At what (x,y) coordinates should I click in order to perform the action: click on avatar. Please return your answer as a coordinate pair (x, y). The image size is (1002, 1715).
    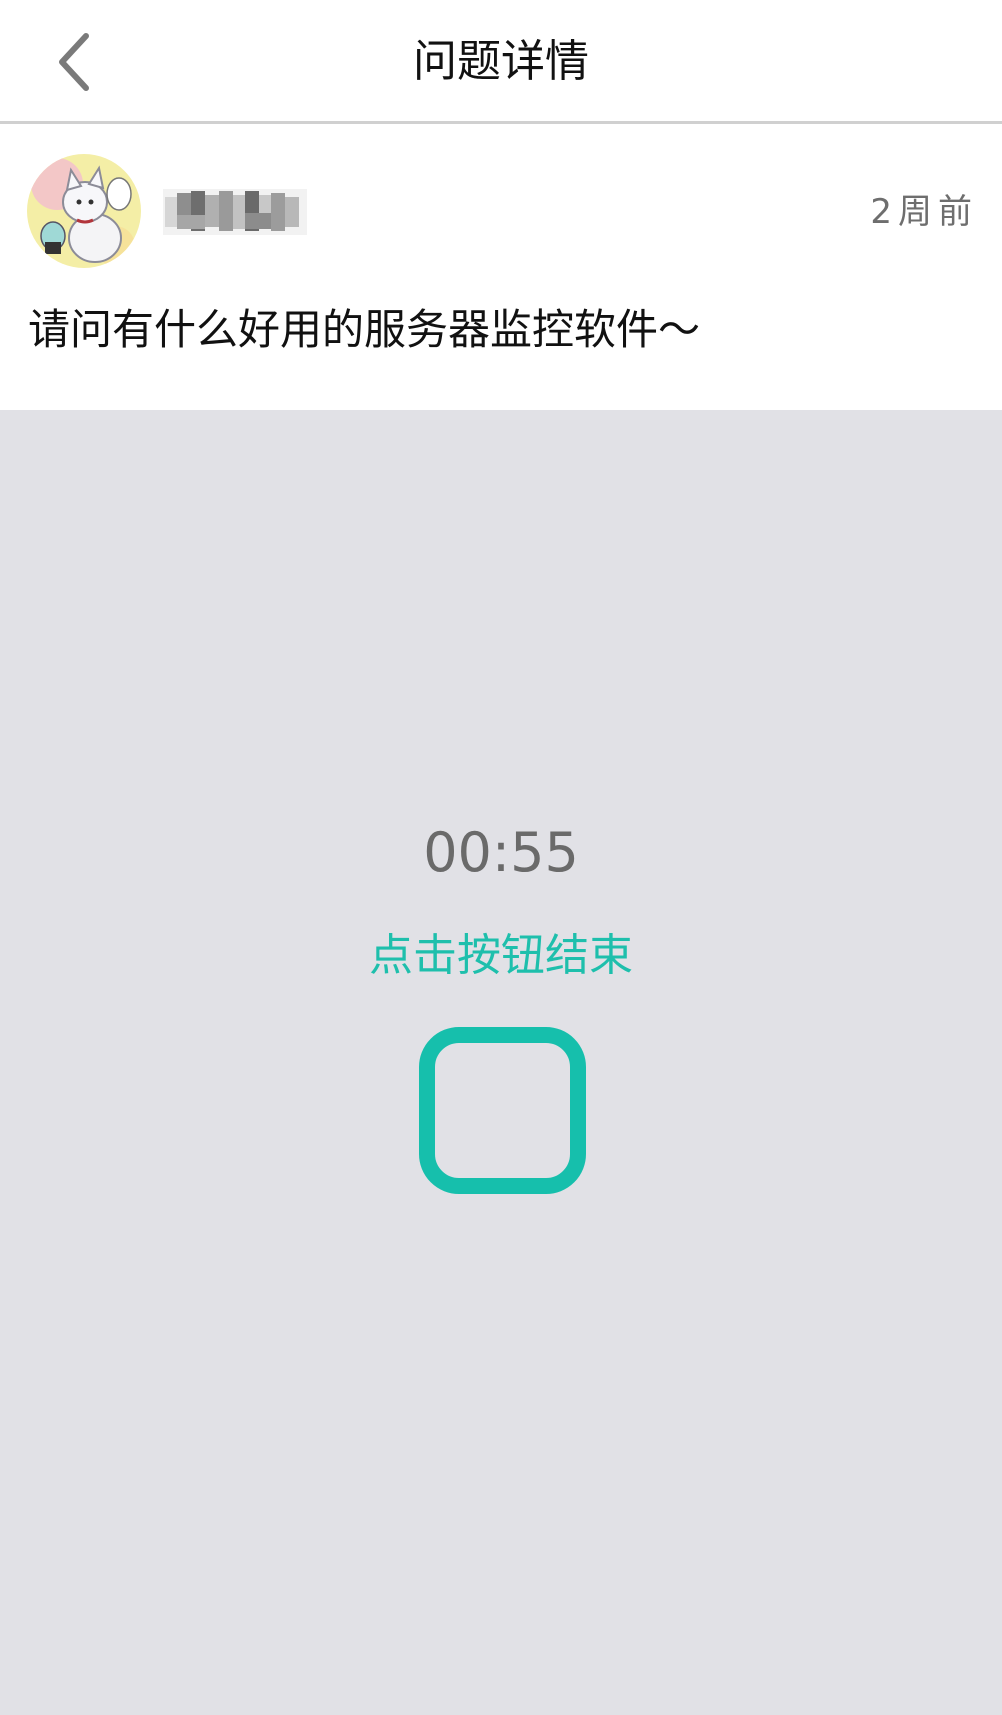
    Looking at the image, I should click on (84, 211).